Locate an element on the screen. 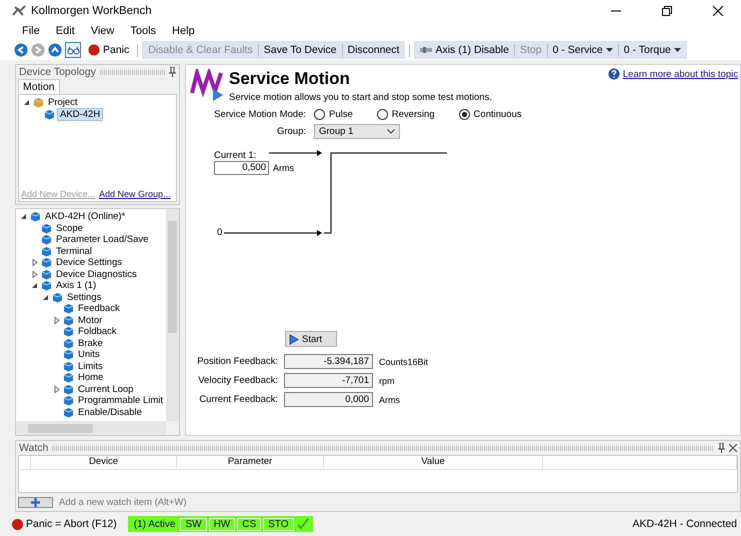  axis-icon is located at coordinates (426, 50).